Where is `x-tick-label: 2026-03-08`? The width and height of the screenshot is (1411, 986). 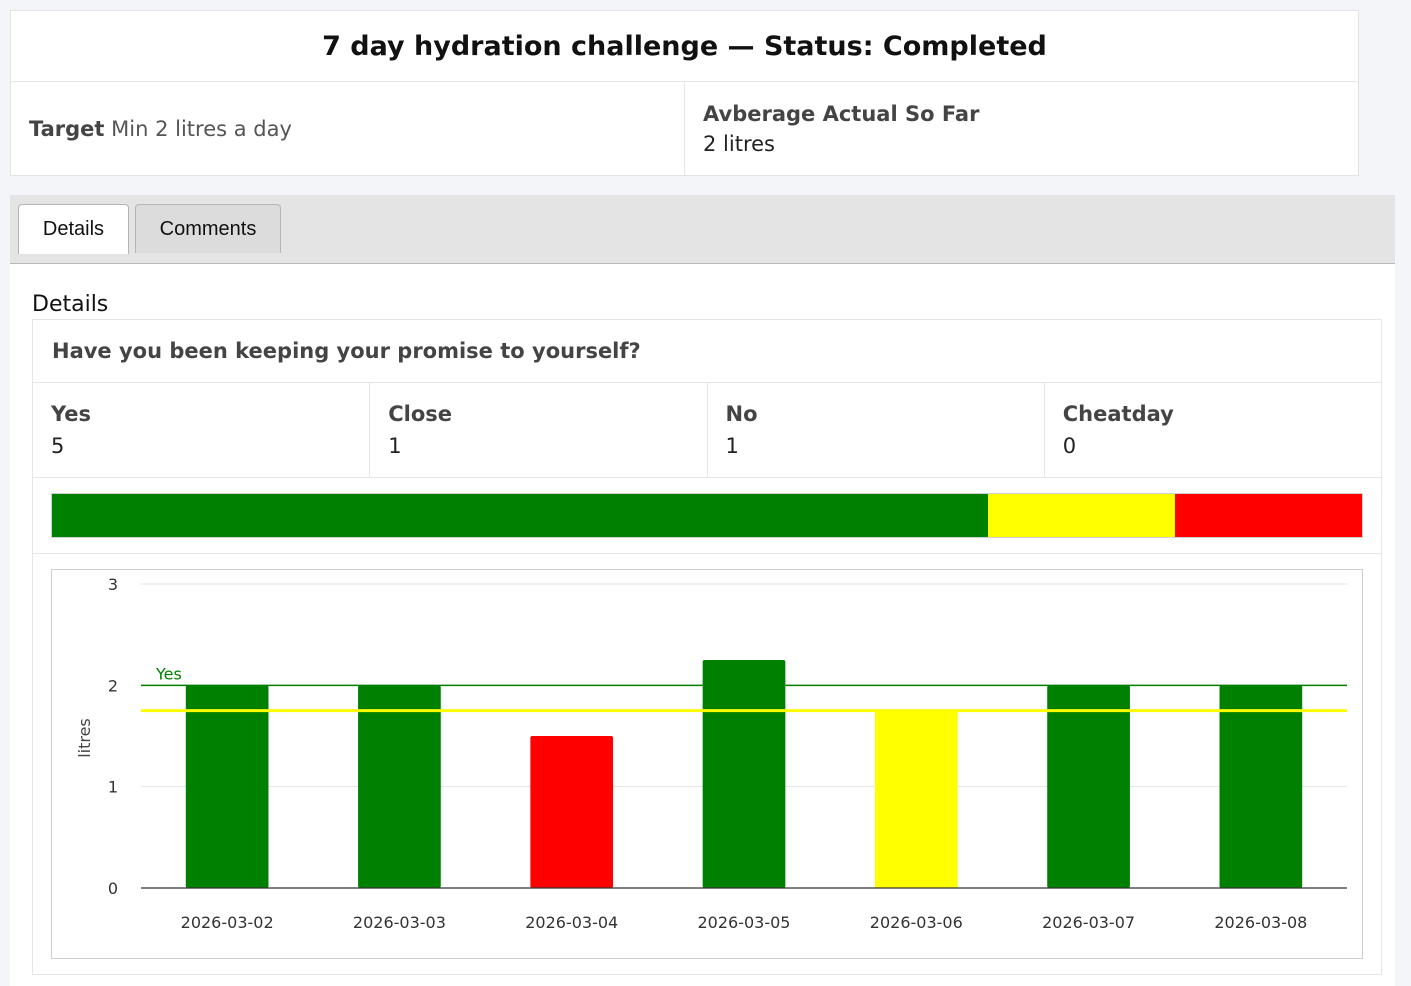
x-tick-label: 2026-03-08 is located at coordinates (1260, 922).